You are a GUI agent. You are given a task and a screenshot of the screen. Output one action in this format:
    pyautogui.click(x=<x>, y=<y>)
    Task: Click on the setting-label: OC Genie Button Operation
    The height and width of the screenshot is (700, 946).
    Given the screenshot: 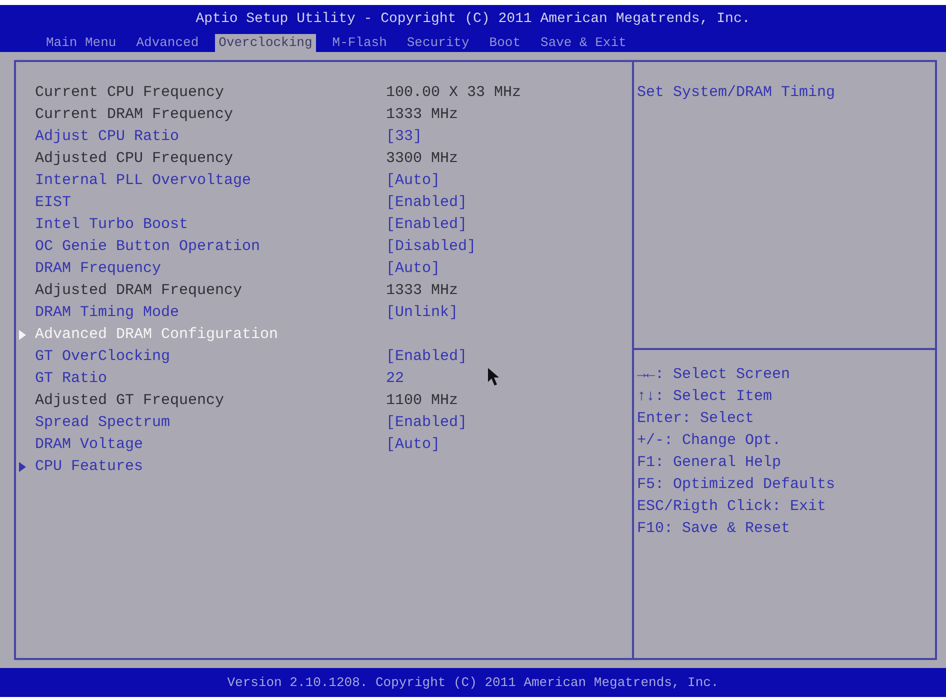 What is the action you would take?
    pyautogui.click(x=210, y=247)
    